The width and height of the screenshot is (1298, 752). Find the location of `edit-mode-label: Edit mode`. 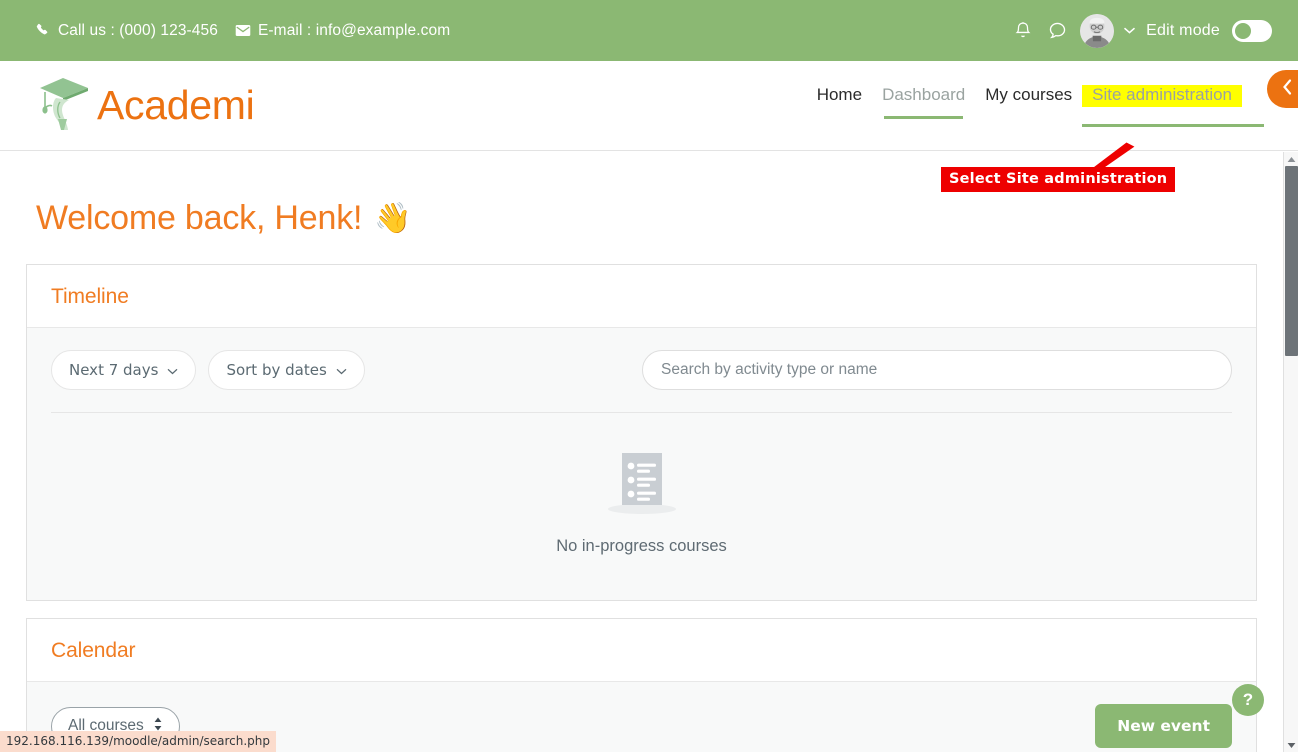

edit-mode-label: Edit mode is located at coordinates (1183, 30).